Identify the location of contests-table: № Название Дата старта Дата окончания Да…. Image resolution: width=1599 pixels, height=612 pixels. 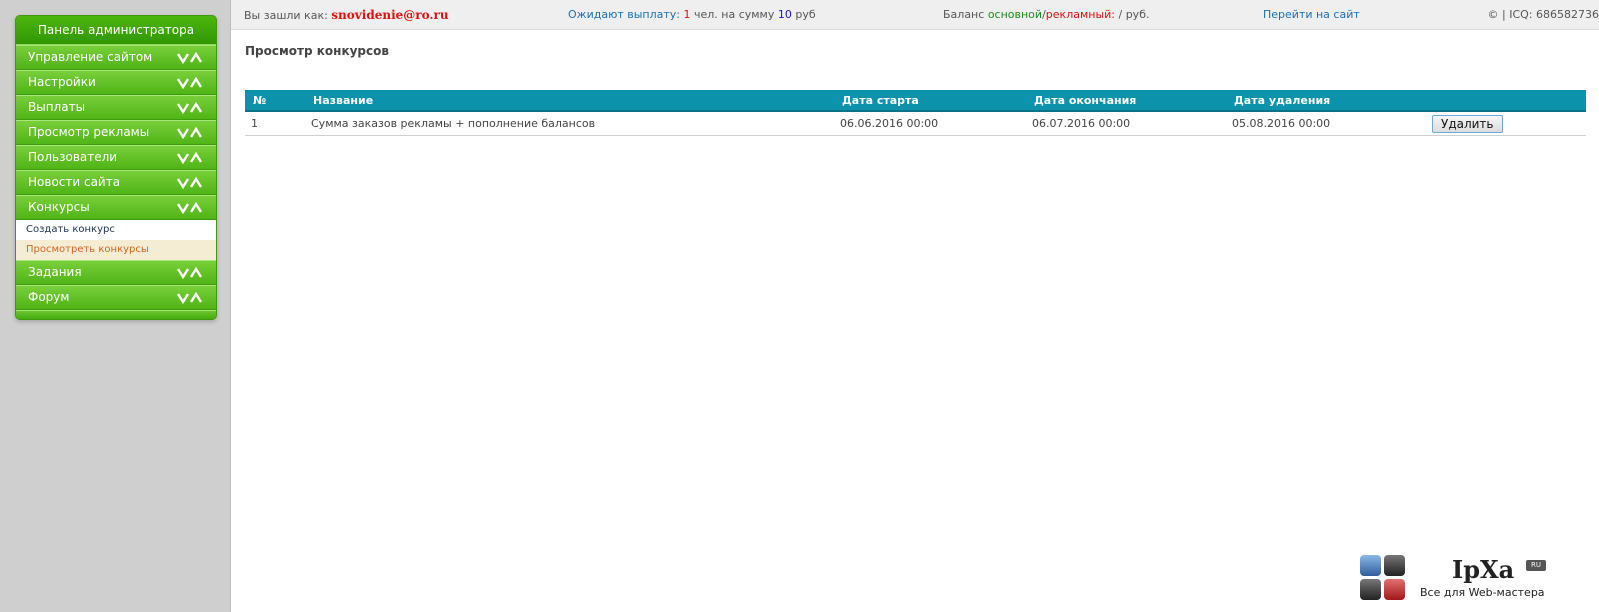
(915, 113).